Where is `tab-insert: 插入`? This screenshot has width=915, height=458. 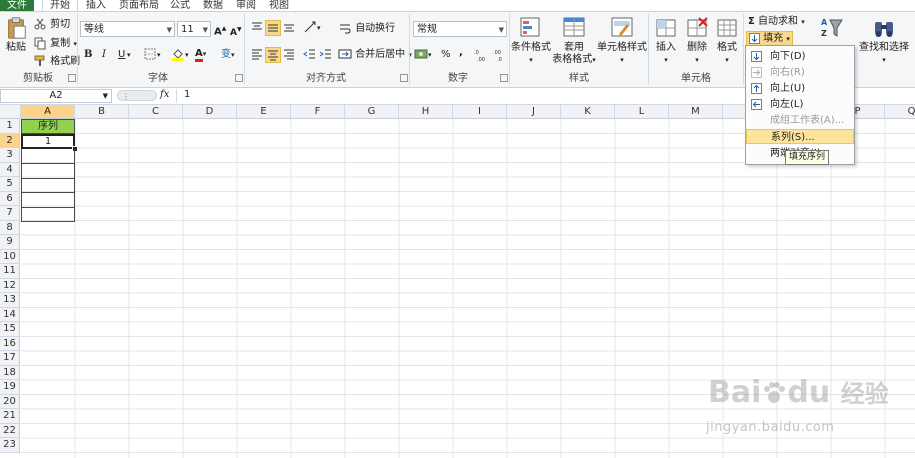 tab-insert: 插入 is located at coordinates (96, 5).